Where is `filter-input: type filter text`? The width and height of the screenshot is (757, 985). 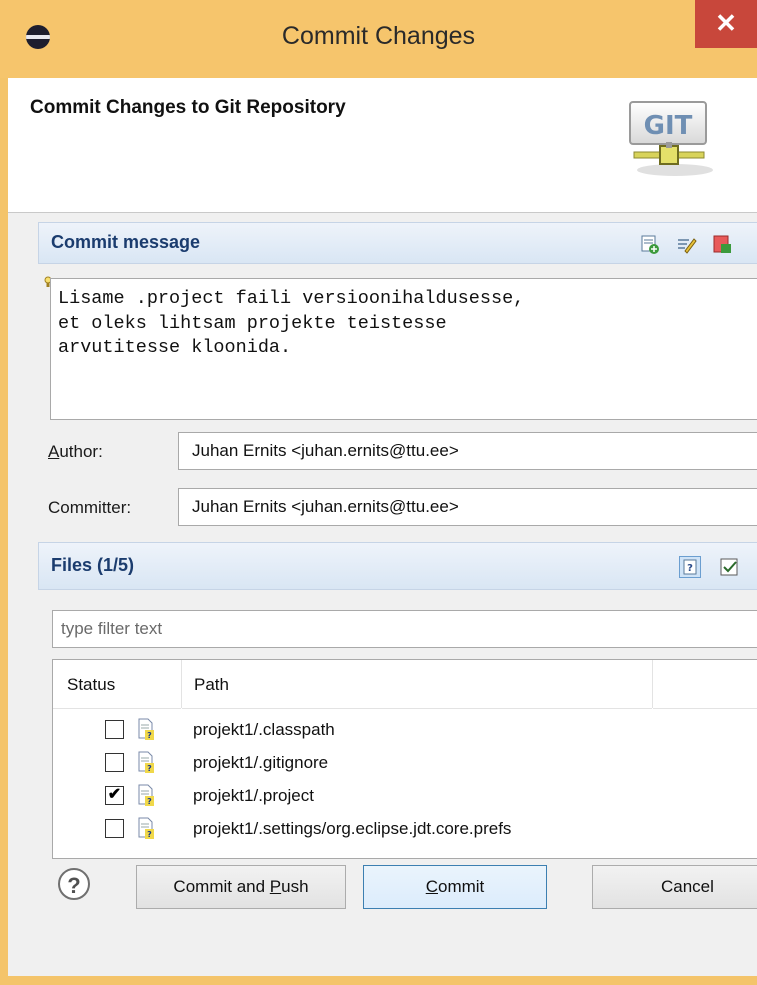
filter-input: type filter text is located at coordinates (404, 629).